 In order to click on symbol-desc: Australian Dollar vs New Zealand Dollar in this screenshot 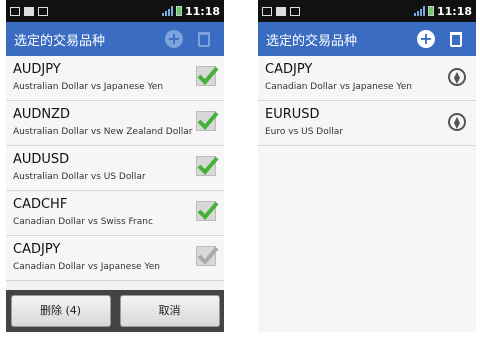, I will do `click(103, 132)`.